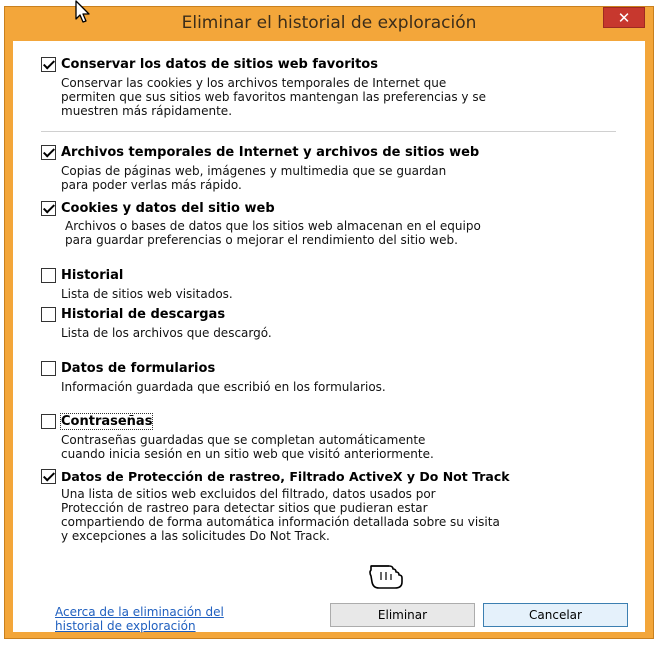 Image resolution: width=659 pixels, height=645 pixels. What do you see at coordinates (555, 615) in the screenshot?
I see `cancel-button: Cancelar` at bounding box center [555, 615].